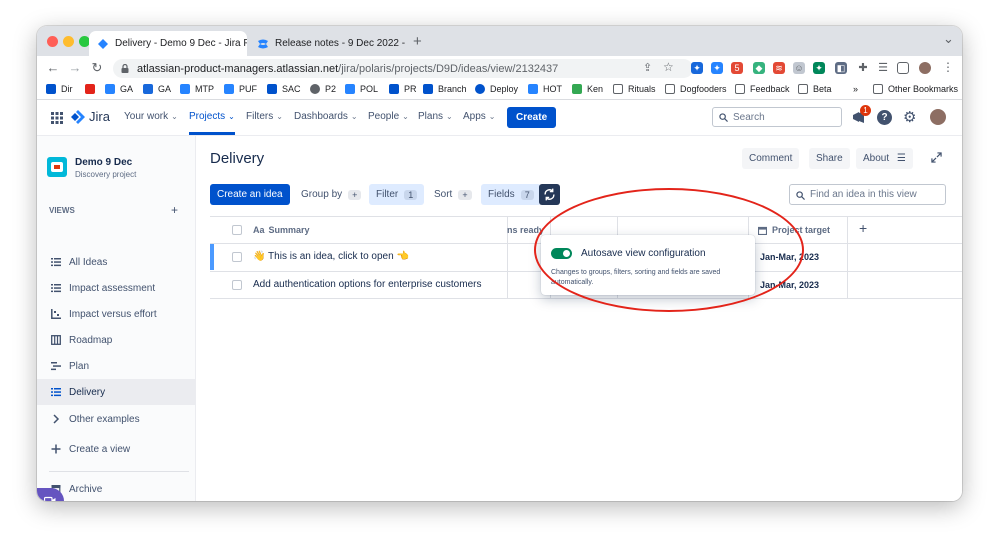 Image resolution: width=999 pixels, height=550 pixels. What do you see at coordinates (634, 89) in the screenshot?
I see `bookmark-rituals: Rituals` at bounding box center [634, 89].